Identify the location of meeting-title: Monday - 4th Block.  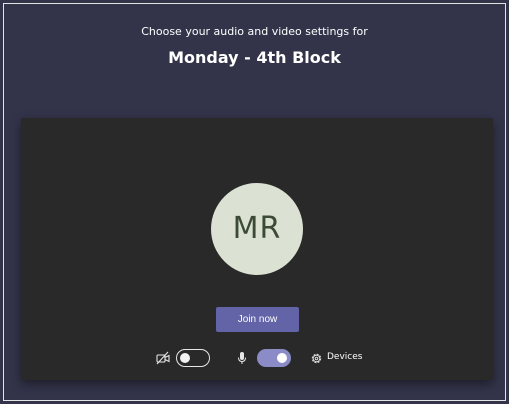
(254, 57).